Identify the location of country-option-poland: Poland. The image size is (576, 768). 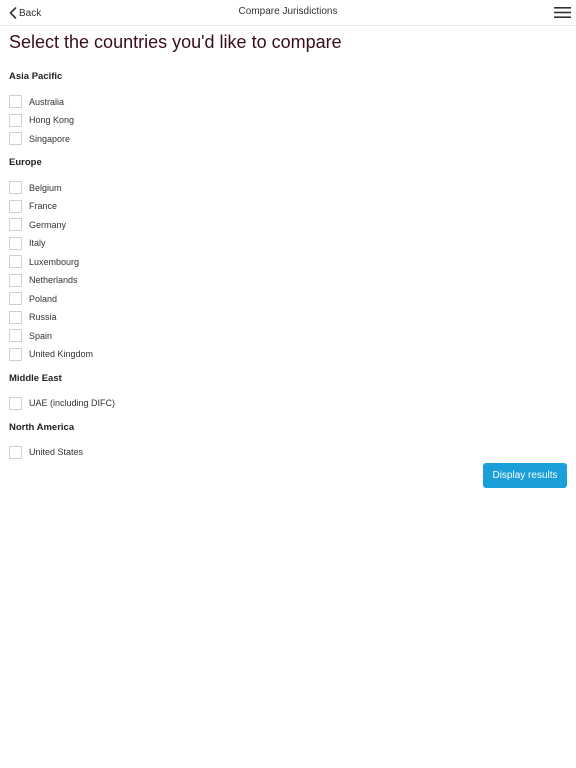
(288, 298).